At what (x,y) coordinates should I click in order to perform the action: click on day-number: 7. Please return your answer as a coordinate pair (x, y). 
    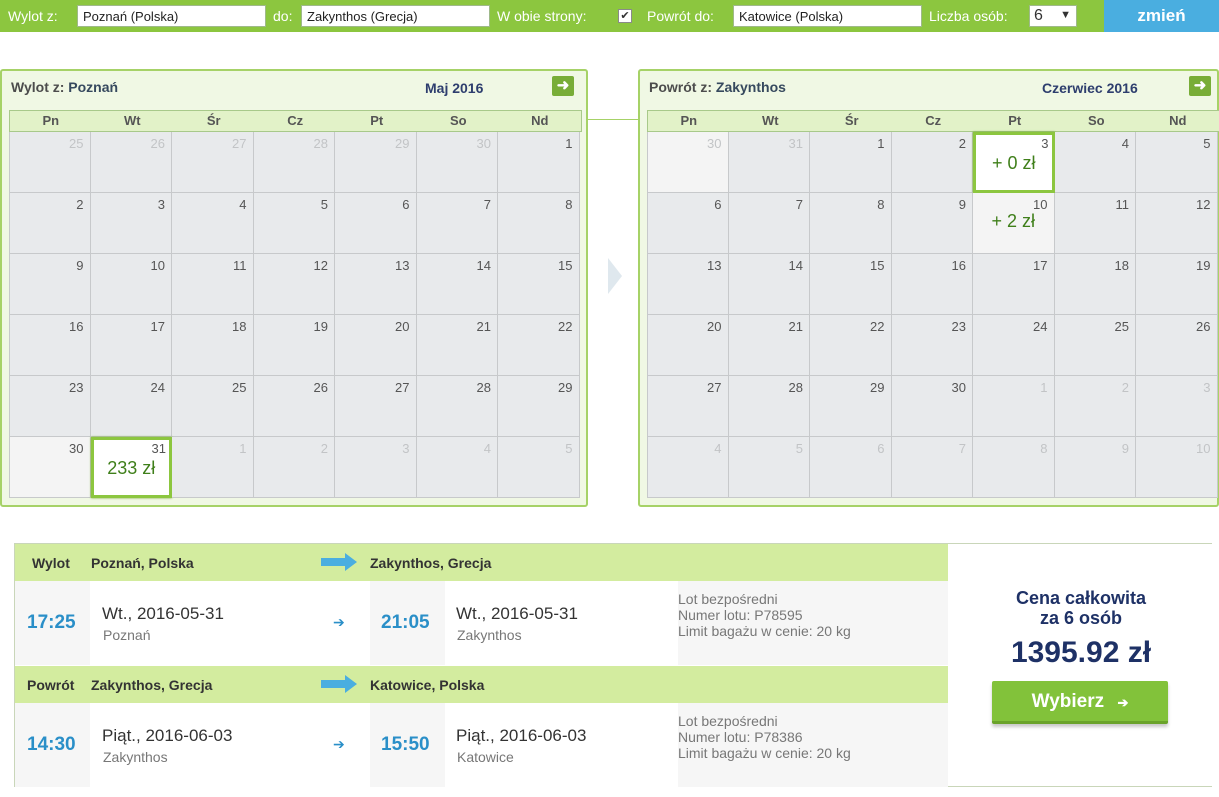
    Looking at the image, I should click on (799, 204).